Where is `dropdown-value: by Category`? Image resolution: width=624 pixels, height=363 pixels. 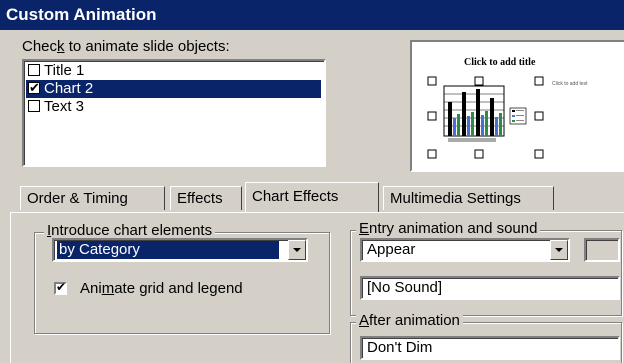 dropdown-value: by Category is located at coordinates (168, 250).